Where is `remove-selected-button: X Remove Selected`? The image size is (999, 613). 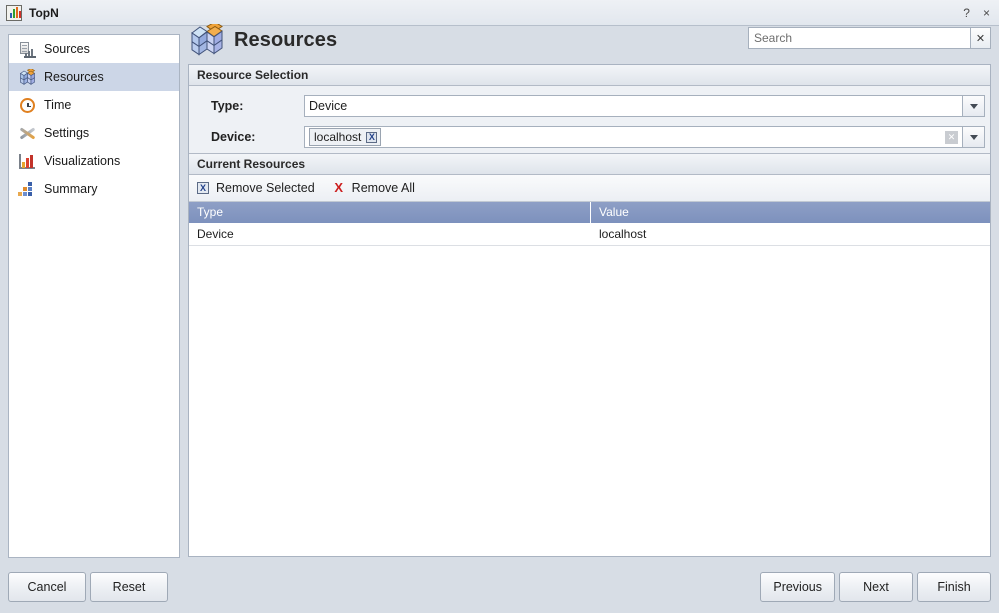 remove-selected-button: X Remove Selected is located at coordinates (256, 188).